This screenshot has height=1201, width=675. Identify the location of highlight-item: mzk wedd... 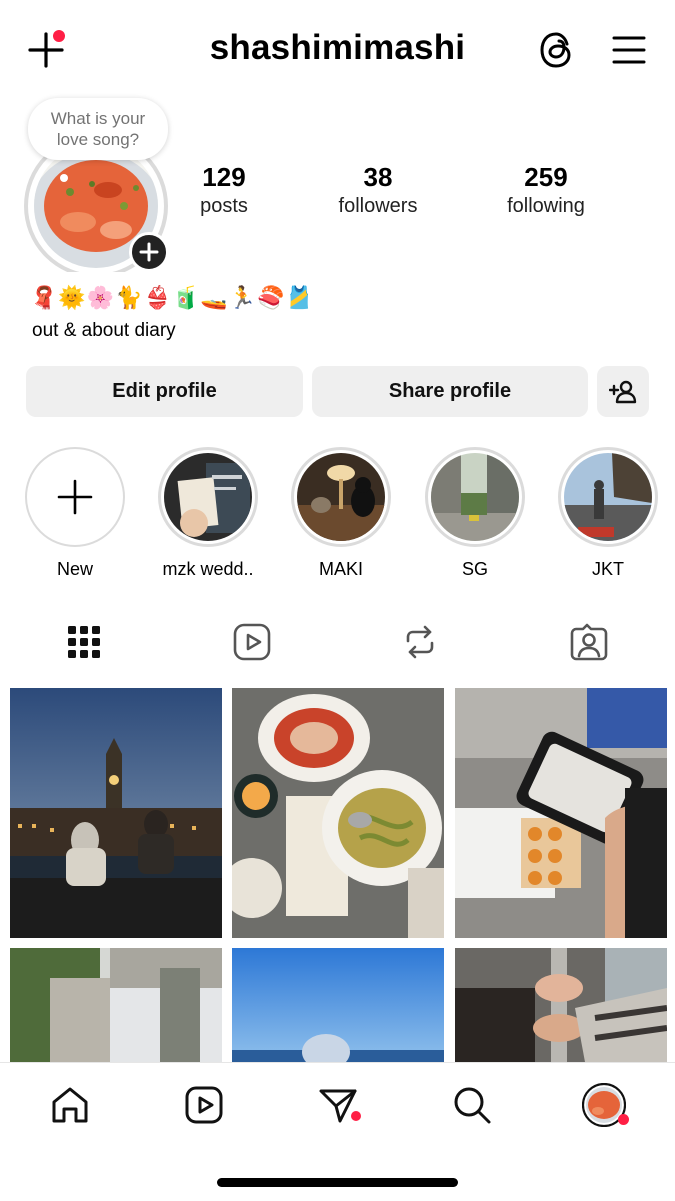
(208, 513).